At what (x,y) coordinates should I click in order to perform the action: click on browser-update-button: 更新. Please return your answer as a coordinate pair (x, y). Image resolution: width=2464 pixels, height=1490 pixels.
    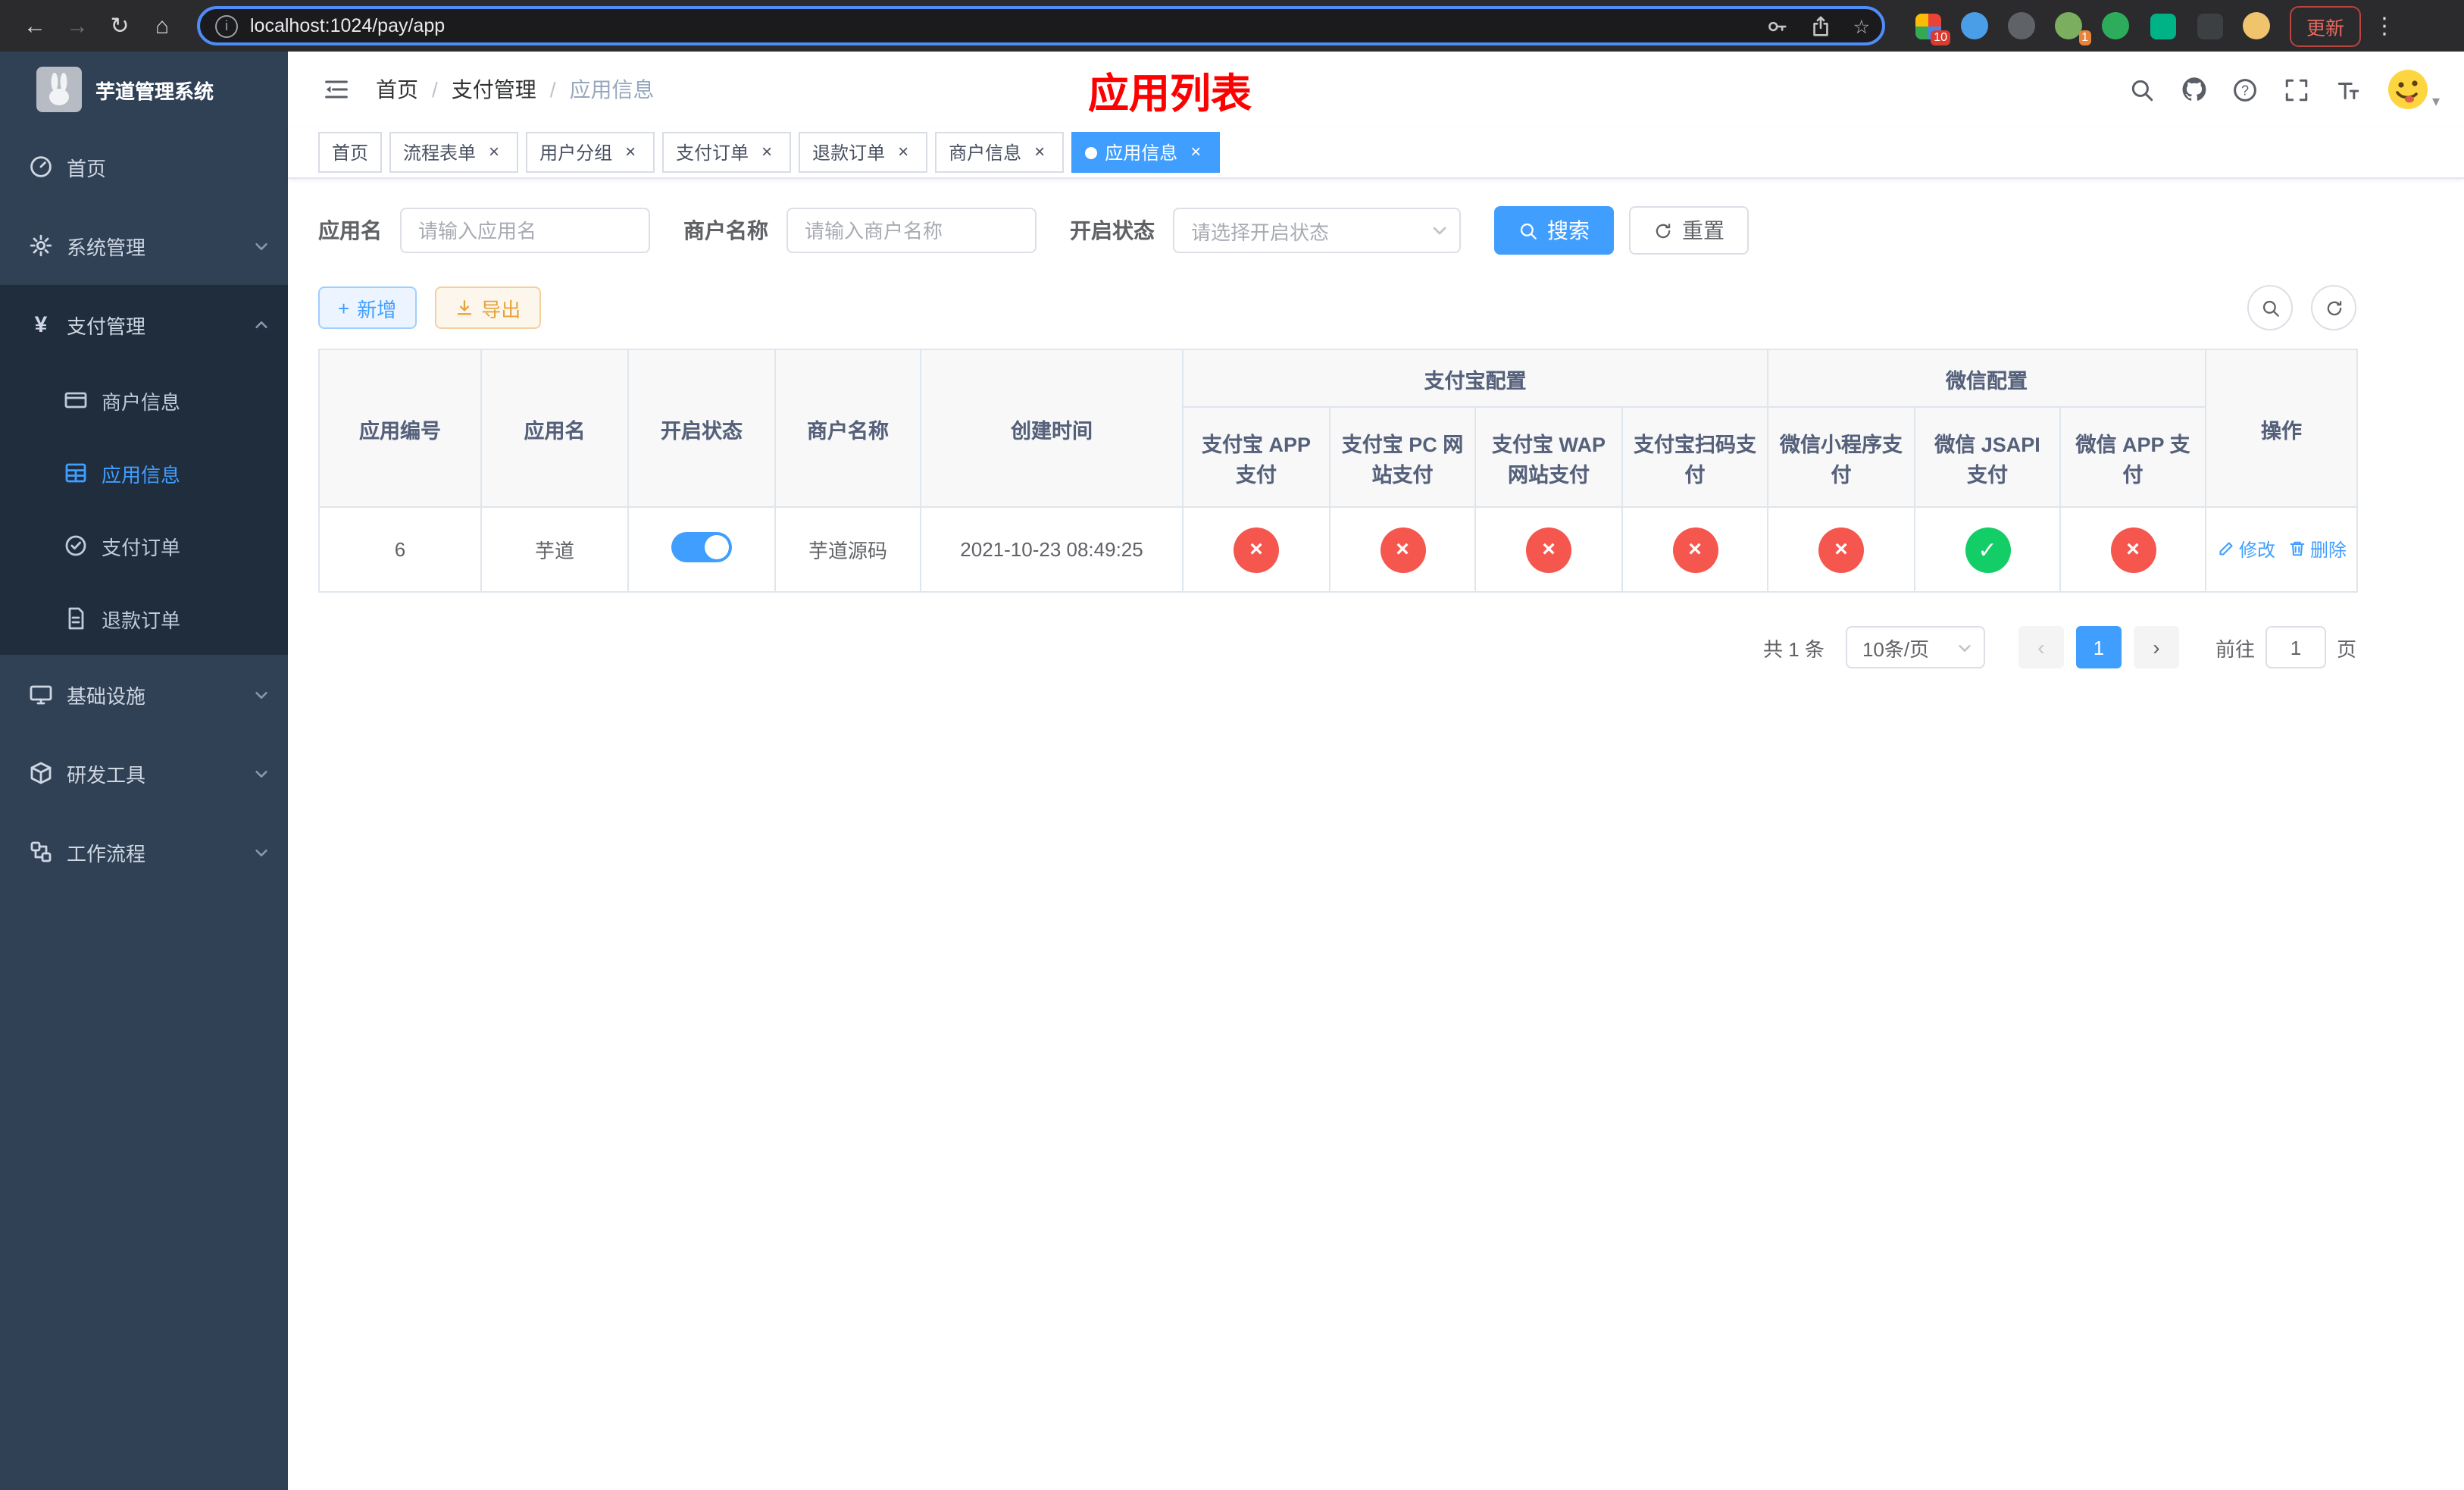
    Looking at the image, I should click on (2326, 26).